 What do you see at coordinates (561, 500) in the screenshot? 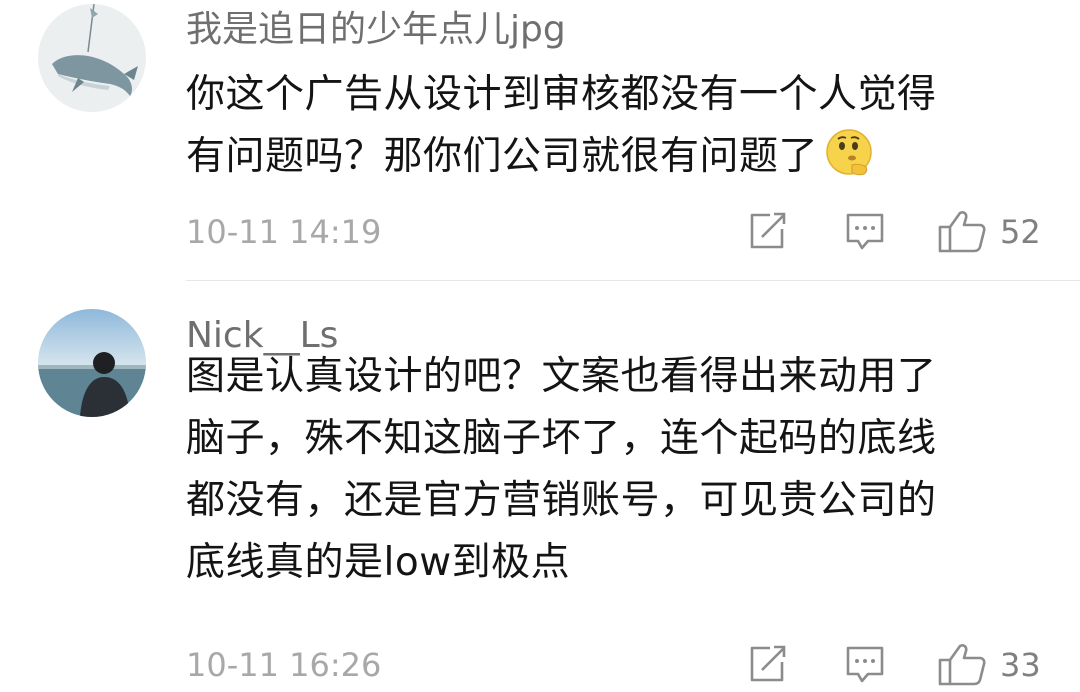
I see `comment-text-line: 都没有，还是官方营销账号，可见贵公司的` at bounding box center [561, 500].